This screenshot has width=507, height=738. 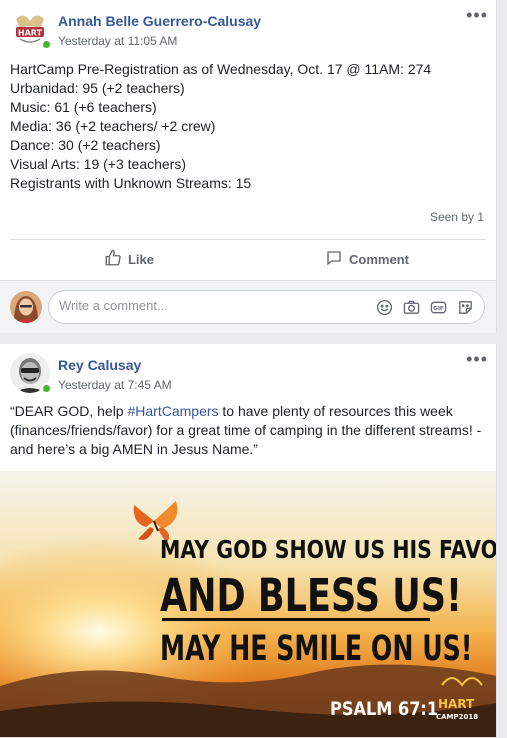 I want to click on svg-text: HART, so click(x=30, y=33).